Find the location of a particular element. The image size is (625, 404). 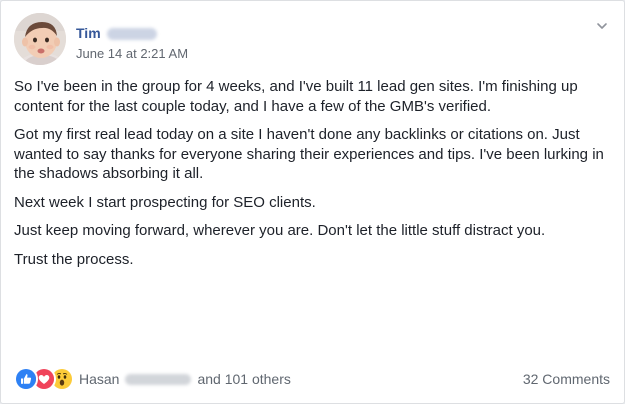

comments-count-link: 32 Comments is located at coordinates (566, 379).